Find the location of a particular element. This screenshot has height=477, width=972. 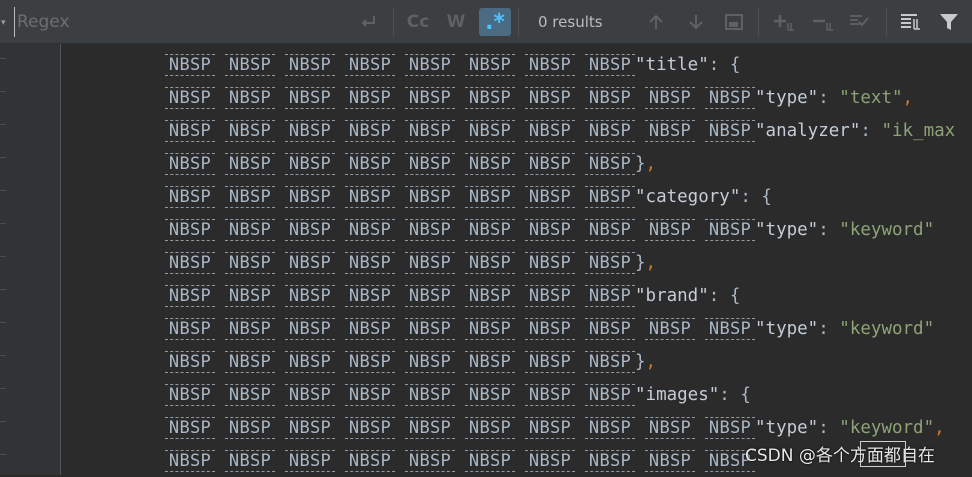

editor-gutter is located at coordinates (30, 259).